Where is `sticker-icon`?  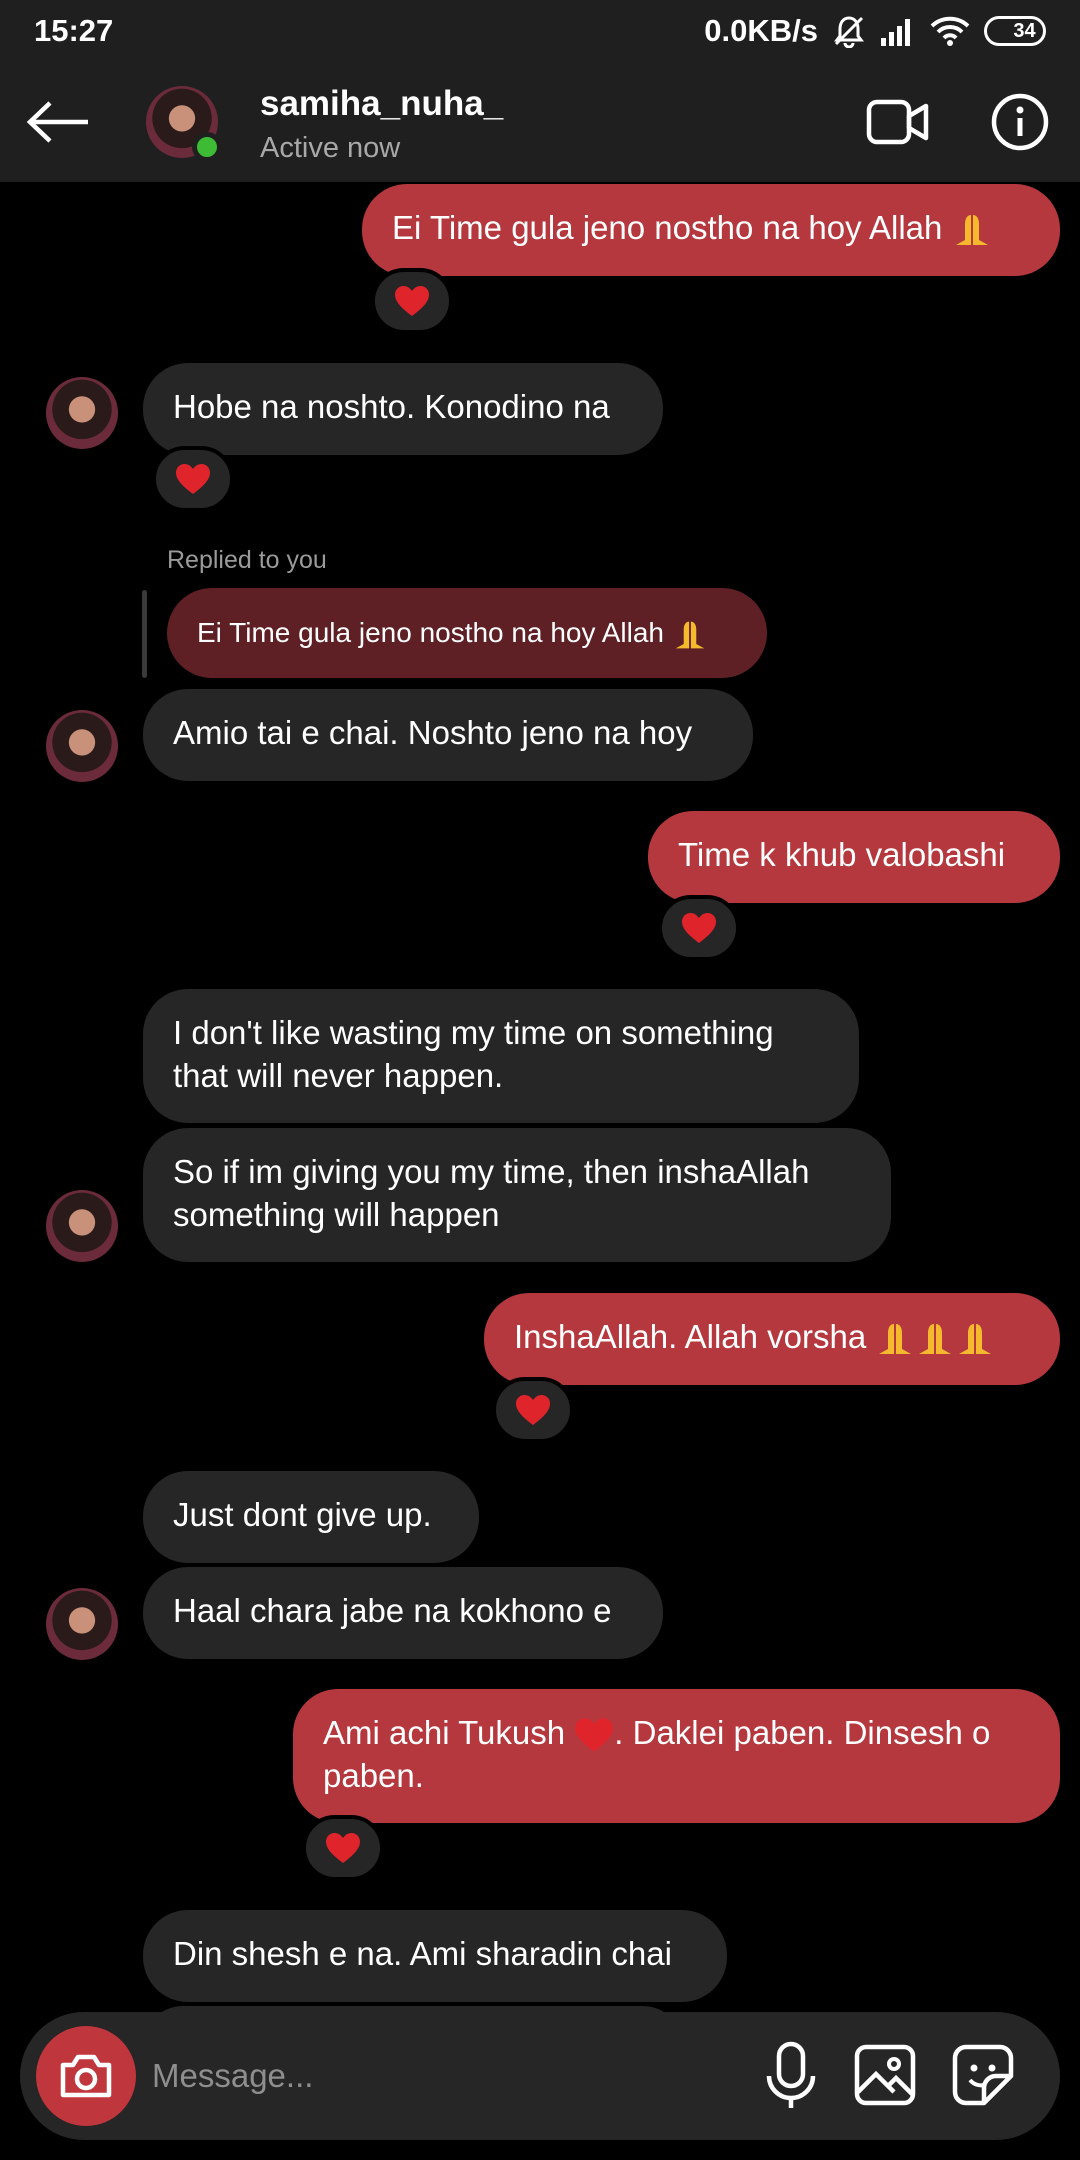
sticker-icon is located at coordinates (983, 2075).